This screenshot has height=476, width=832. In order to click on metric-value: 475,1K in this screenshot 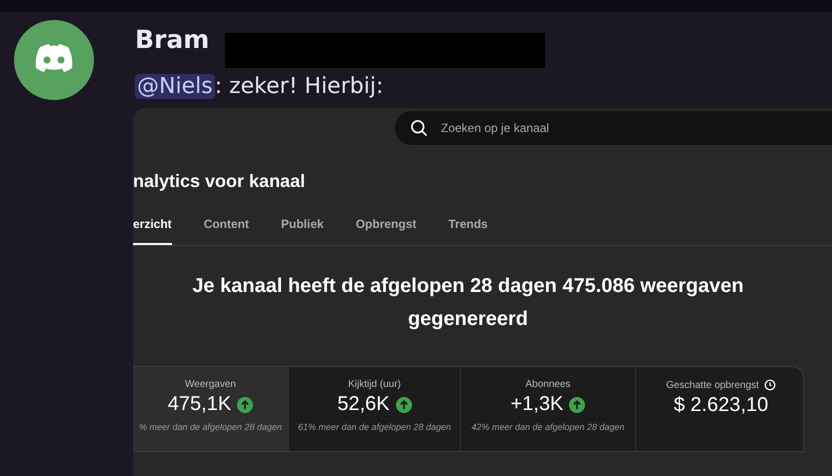, I will do `click(200, 404)`.